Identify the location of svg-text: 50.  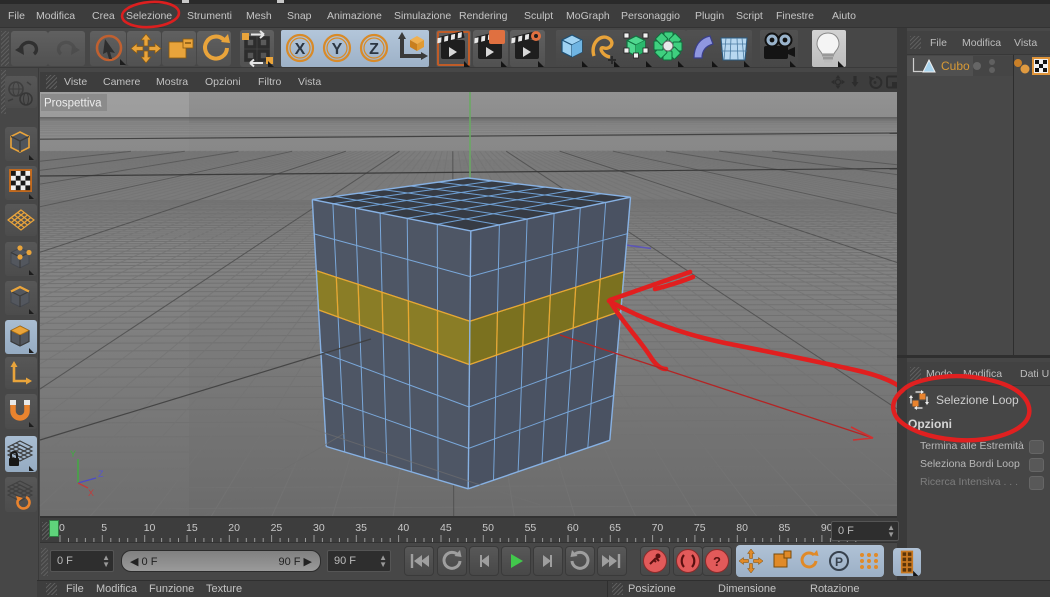
(488, 528).